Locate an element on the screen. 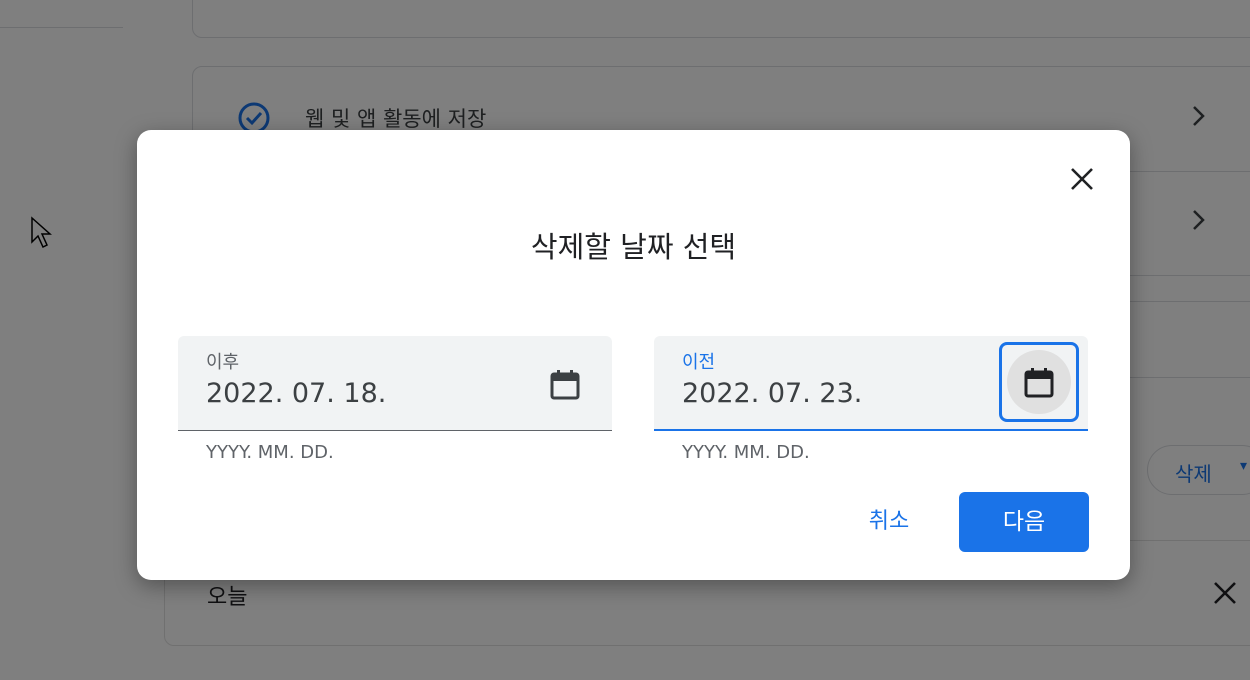 The height and width of the screenshot is (680, 1250). after-date-label: 이후 is located at coordinates (223, 362).